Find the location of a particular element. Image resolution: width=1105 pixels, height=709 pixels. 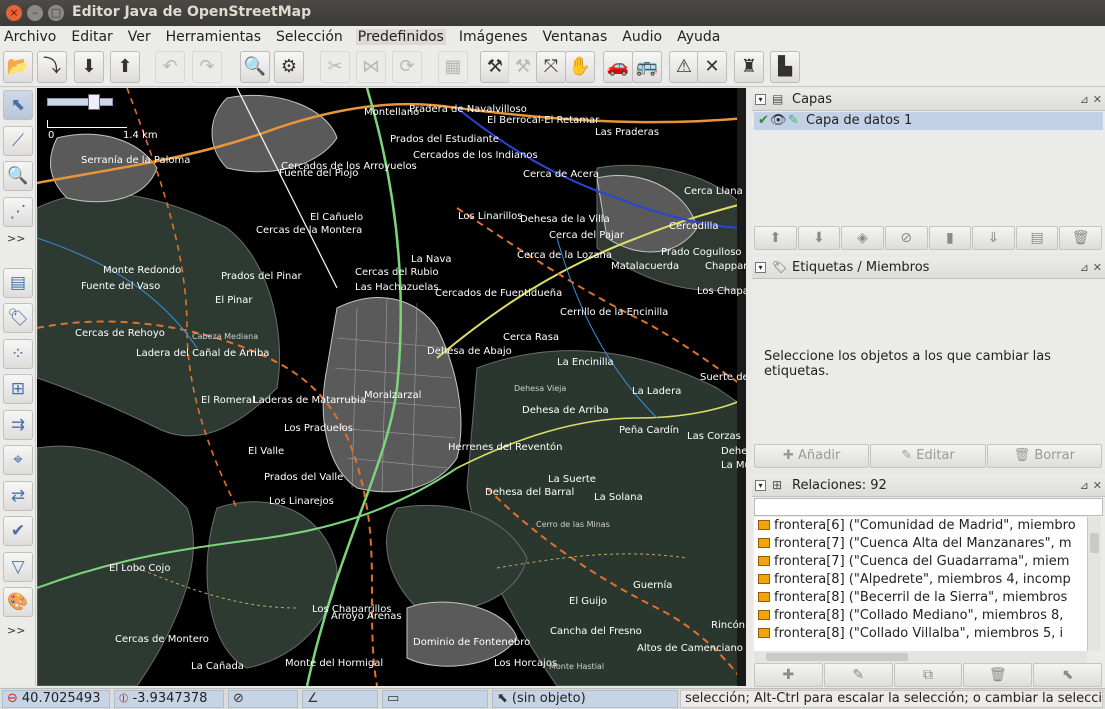

delete-relation-icon: 🗑 is located at coordinates (998, 675).